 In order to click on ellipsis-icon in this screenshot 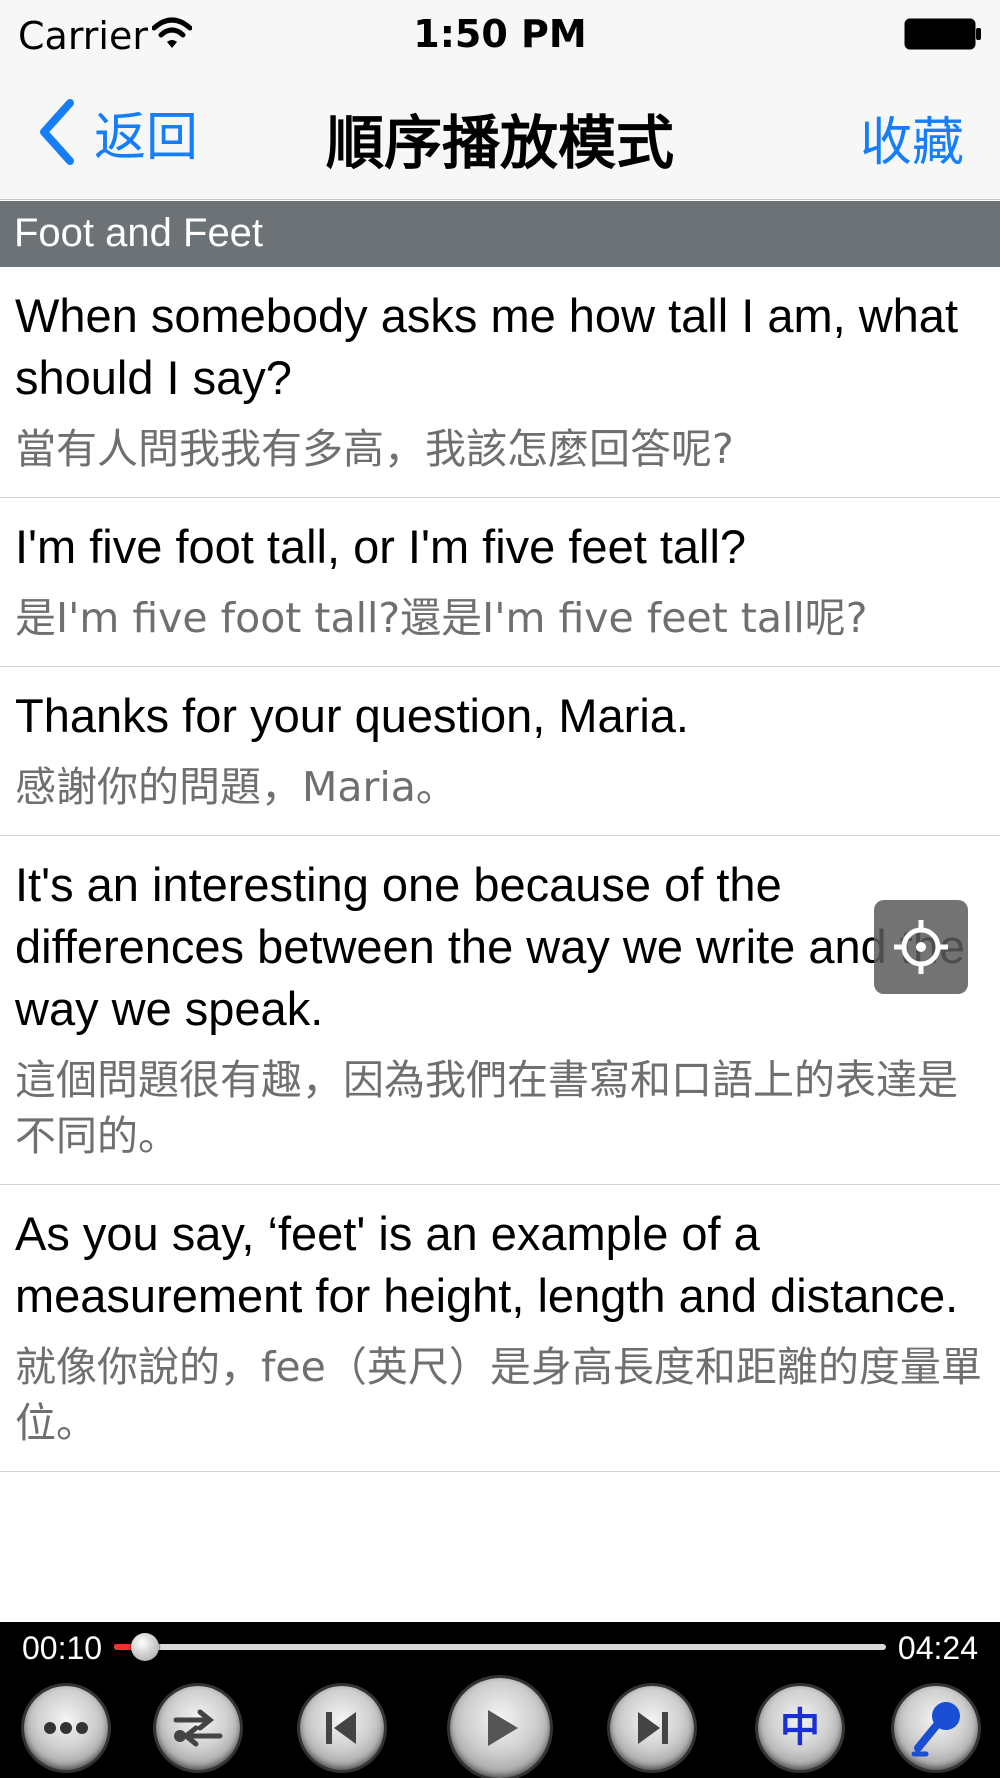, I will do `click(66, 1728)`.